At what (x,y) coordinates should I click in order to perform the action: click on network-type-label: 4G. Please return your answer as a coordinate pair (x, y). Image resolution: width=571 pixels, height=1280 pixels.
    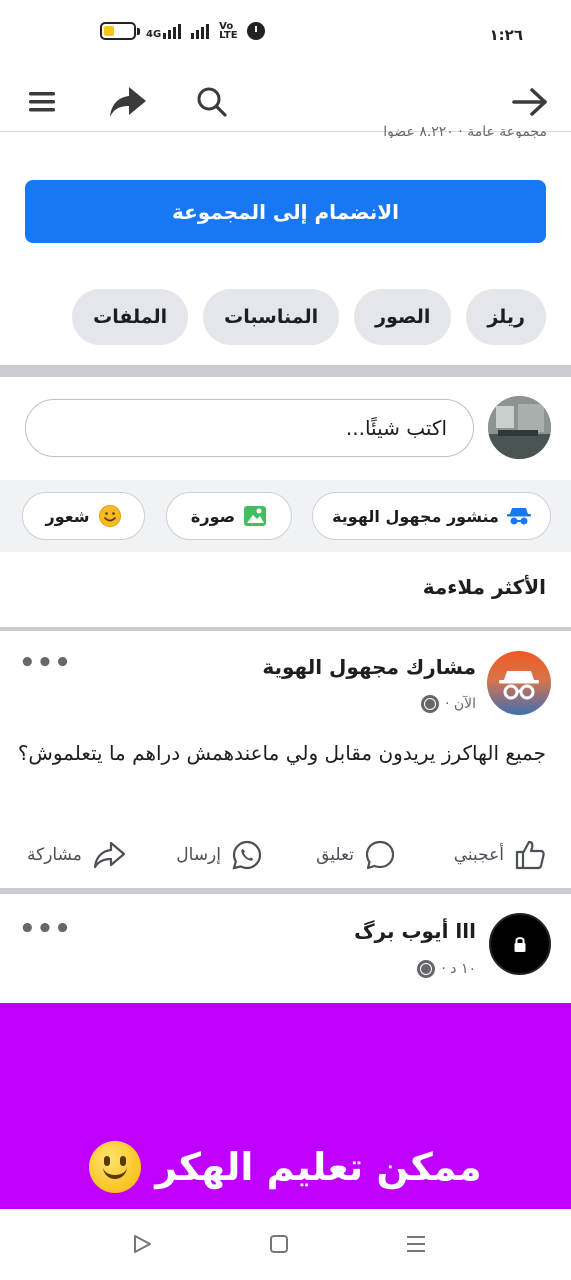
    Looking at the image, I should click on (154, 34).